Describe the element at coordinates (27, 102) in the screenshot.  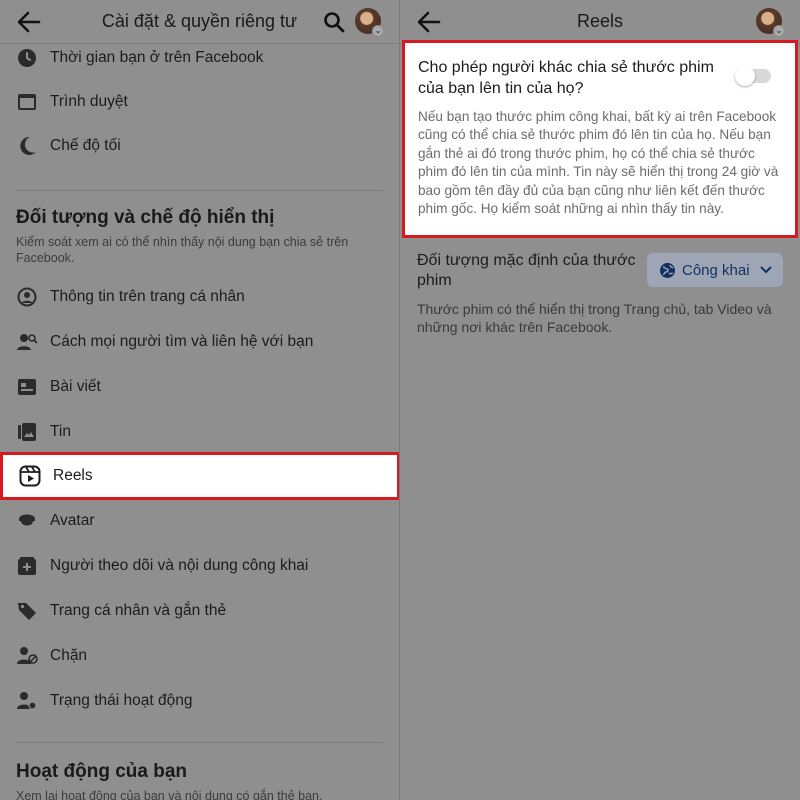
I see `browser-icon` at that location.